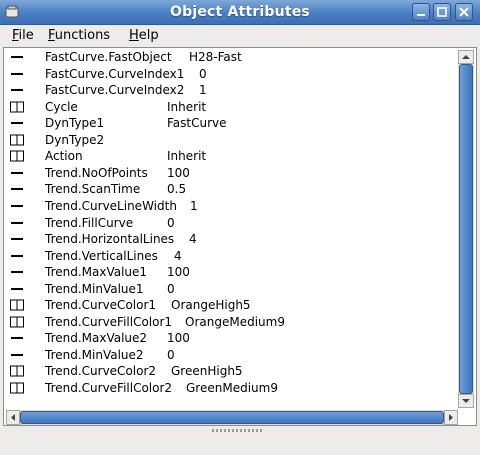 The width and height of the screenshot is (480, 455). Describe the element at coordinates (187, 106) in the screenshot. I see `attribute-value: Inherit` at that location.